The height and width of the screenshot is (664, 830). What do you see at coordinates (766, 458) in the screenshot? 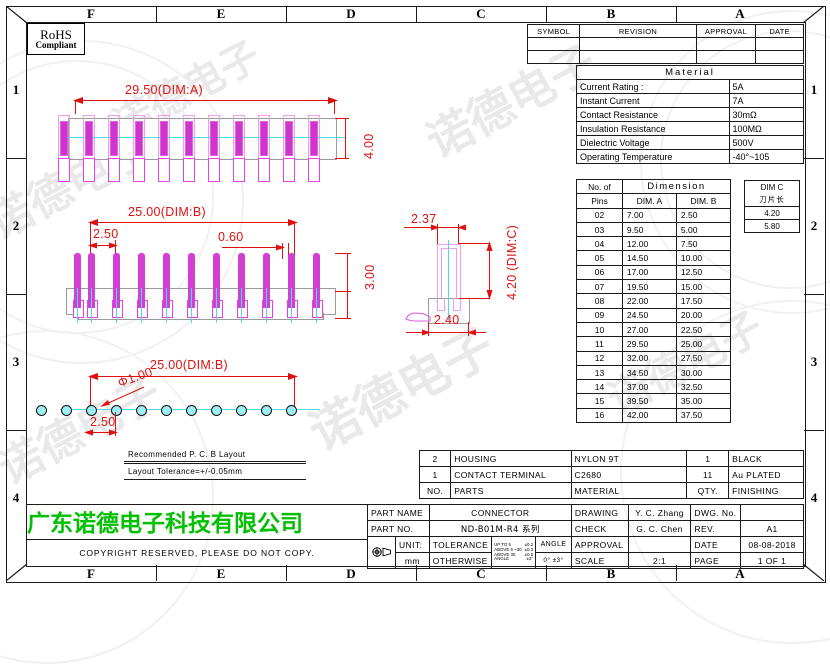
I see `part-finishing: BLACK` at bounding box center [766, 458].